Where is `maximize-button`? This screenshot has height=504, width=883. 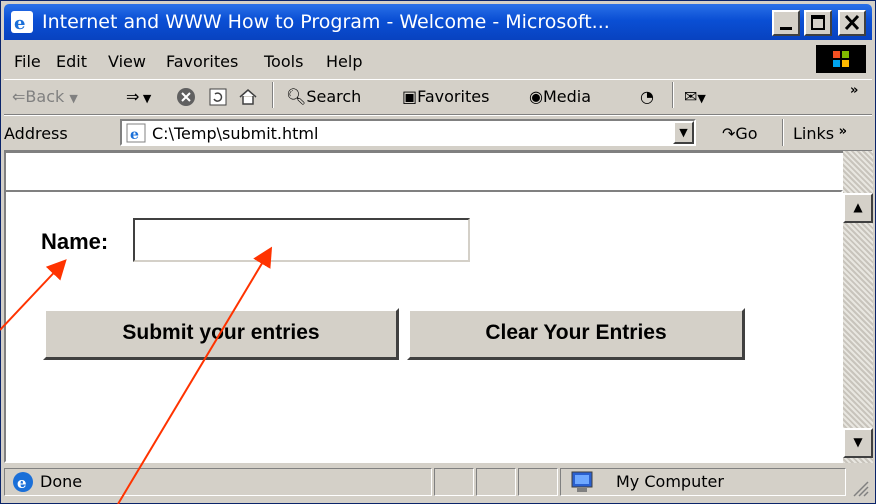
maximize-button is located at coordinates (818, 23).